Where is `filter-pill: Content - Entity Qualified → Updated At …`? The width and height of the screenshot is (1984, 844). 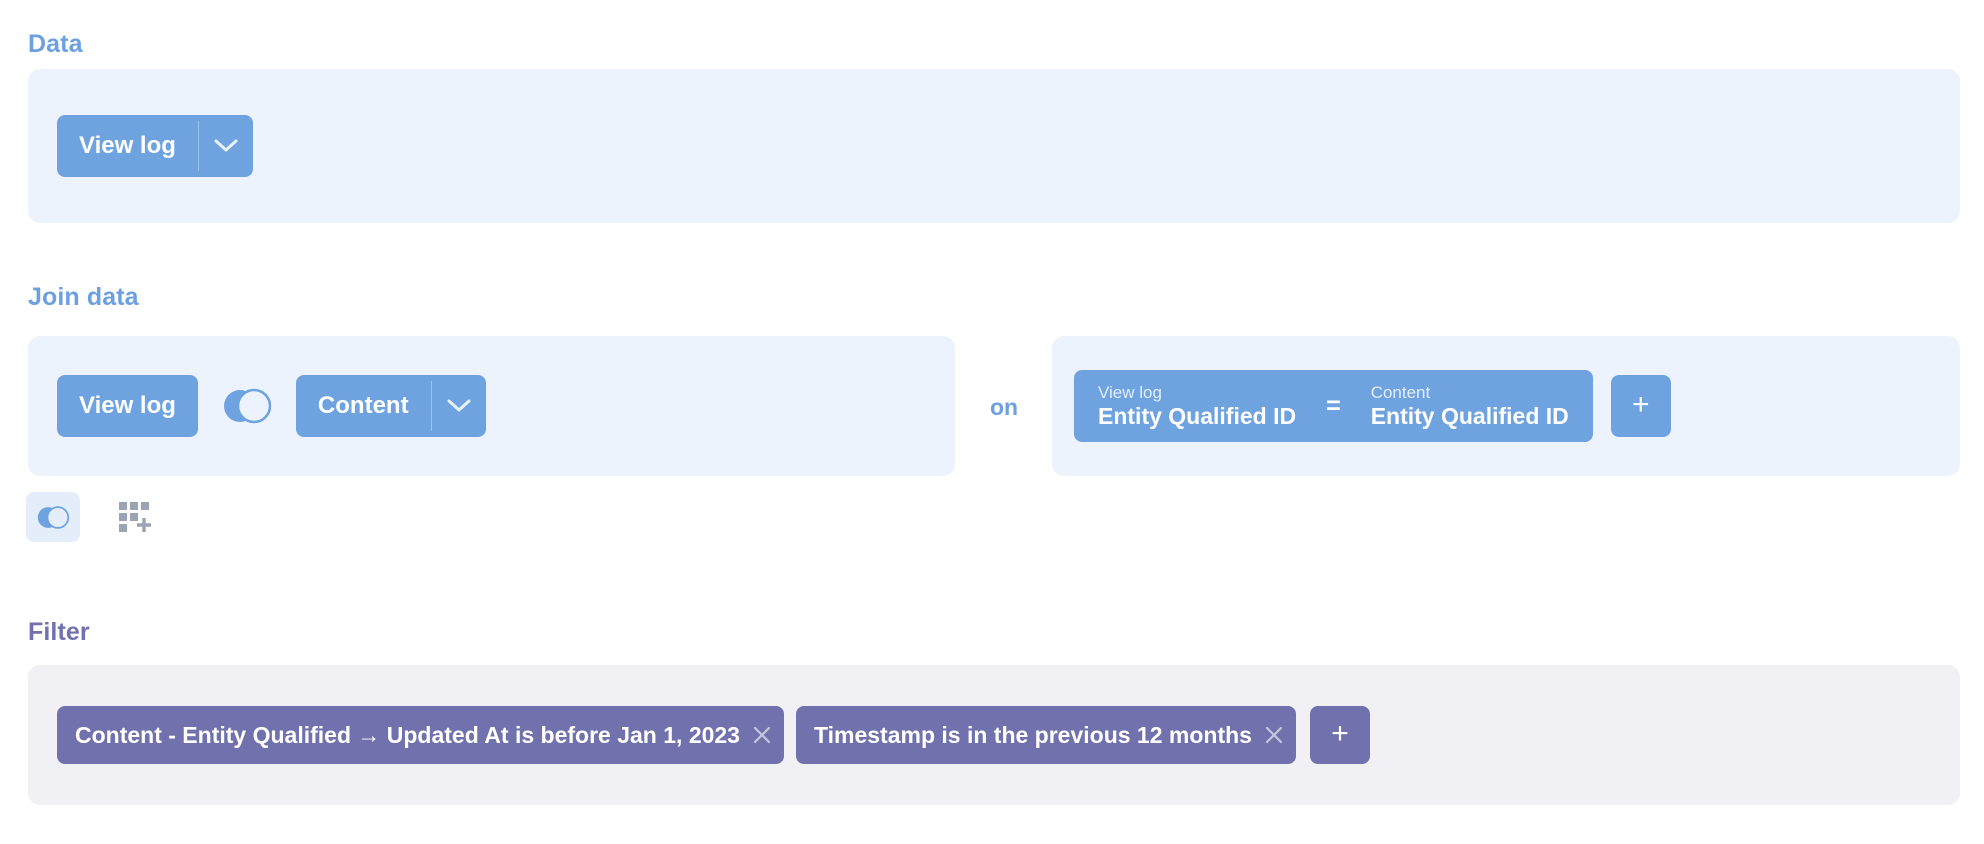
filter-pill: Content - Entity Qualified → Updated At … is located at coordinates (420, 735).